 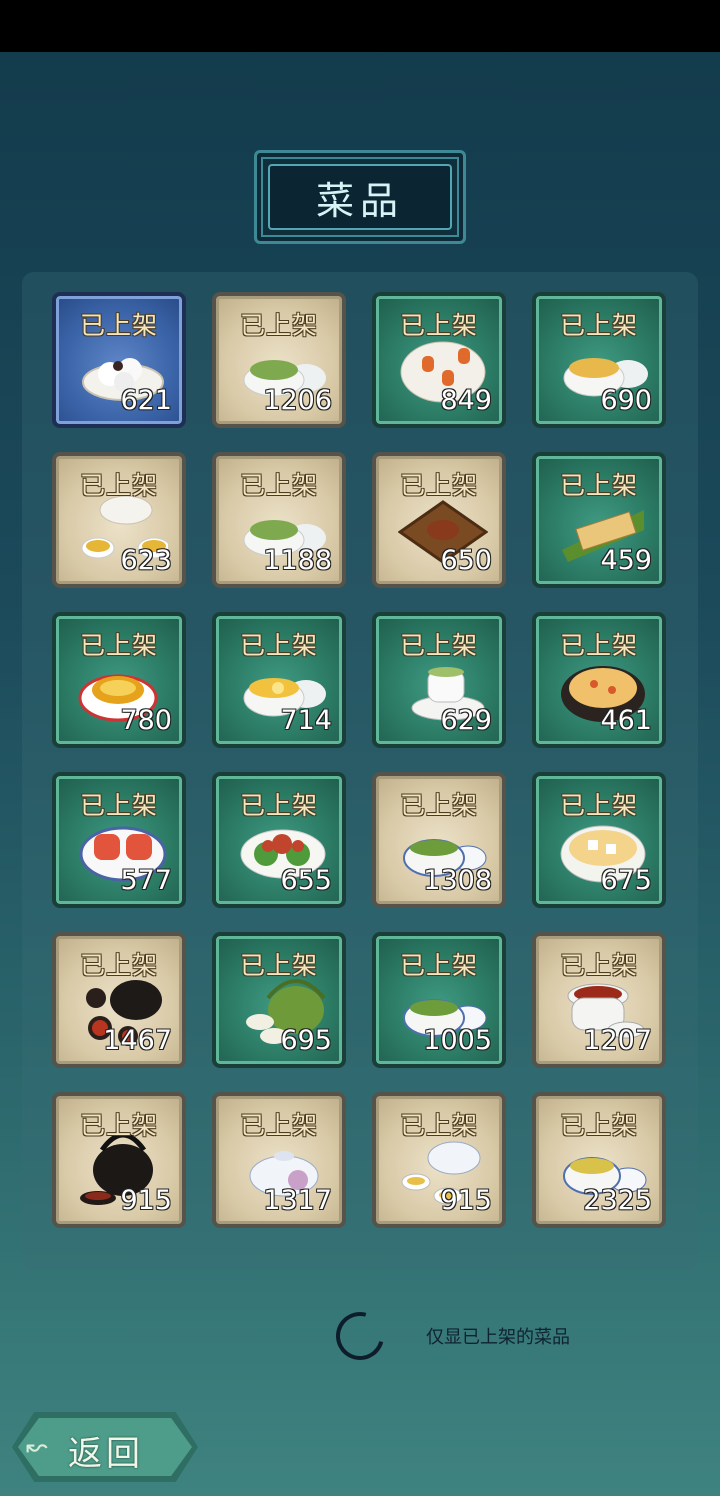 What do you see at coordinates (439, 360) in the screenshot?
I see `dish-card: 已上架 849` at bounding box center [439, 360].